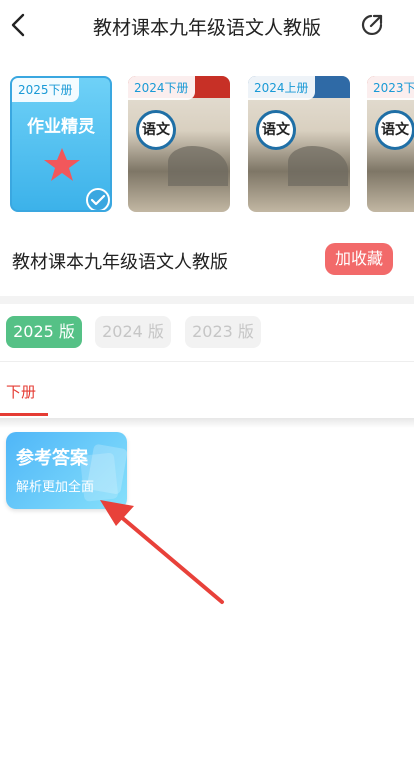 The height and width of the screenshot is (761, 414). I want to click on version-2023-chip: 2023 版, so click(223, 332).